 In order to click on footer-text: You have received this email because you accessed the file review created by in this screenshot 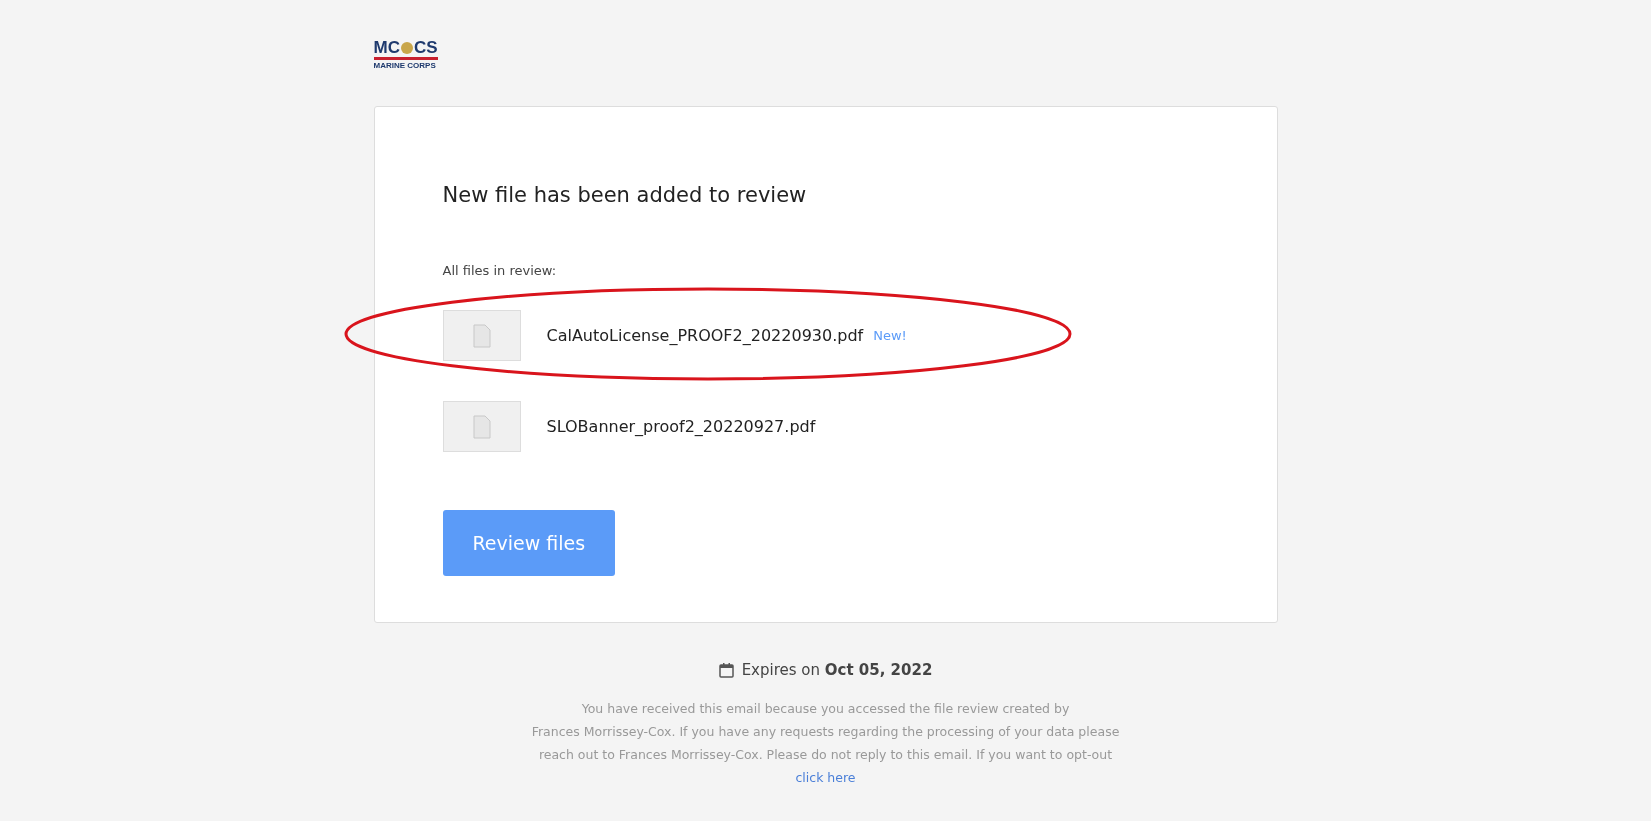, I will do `click(825, 709)`.